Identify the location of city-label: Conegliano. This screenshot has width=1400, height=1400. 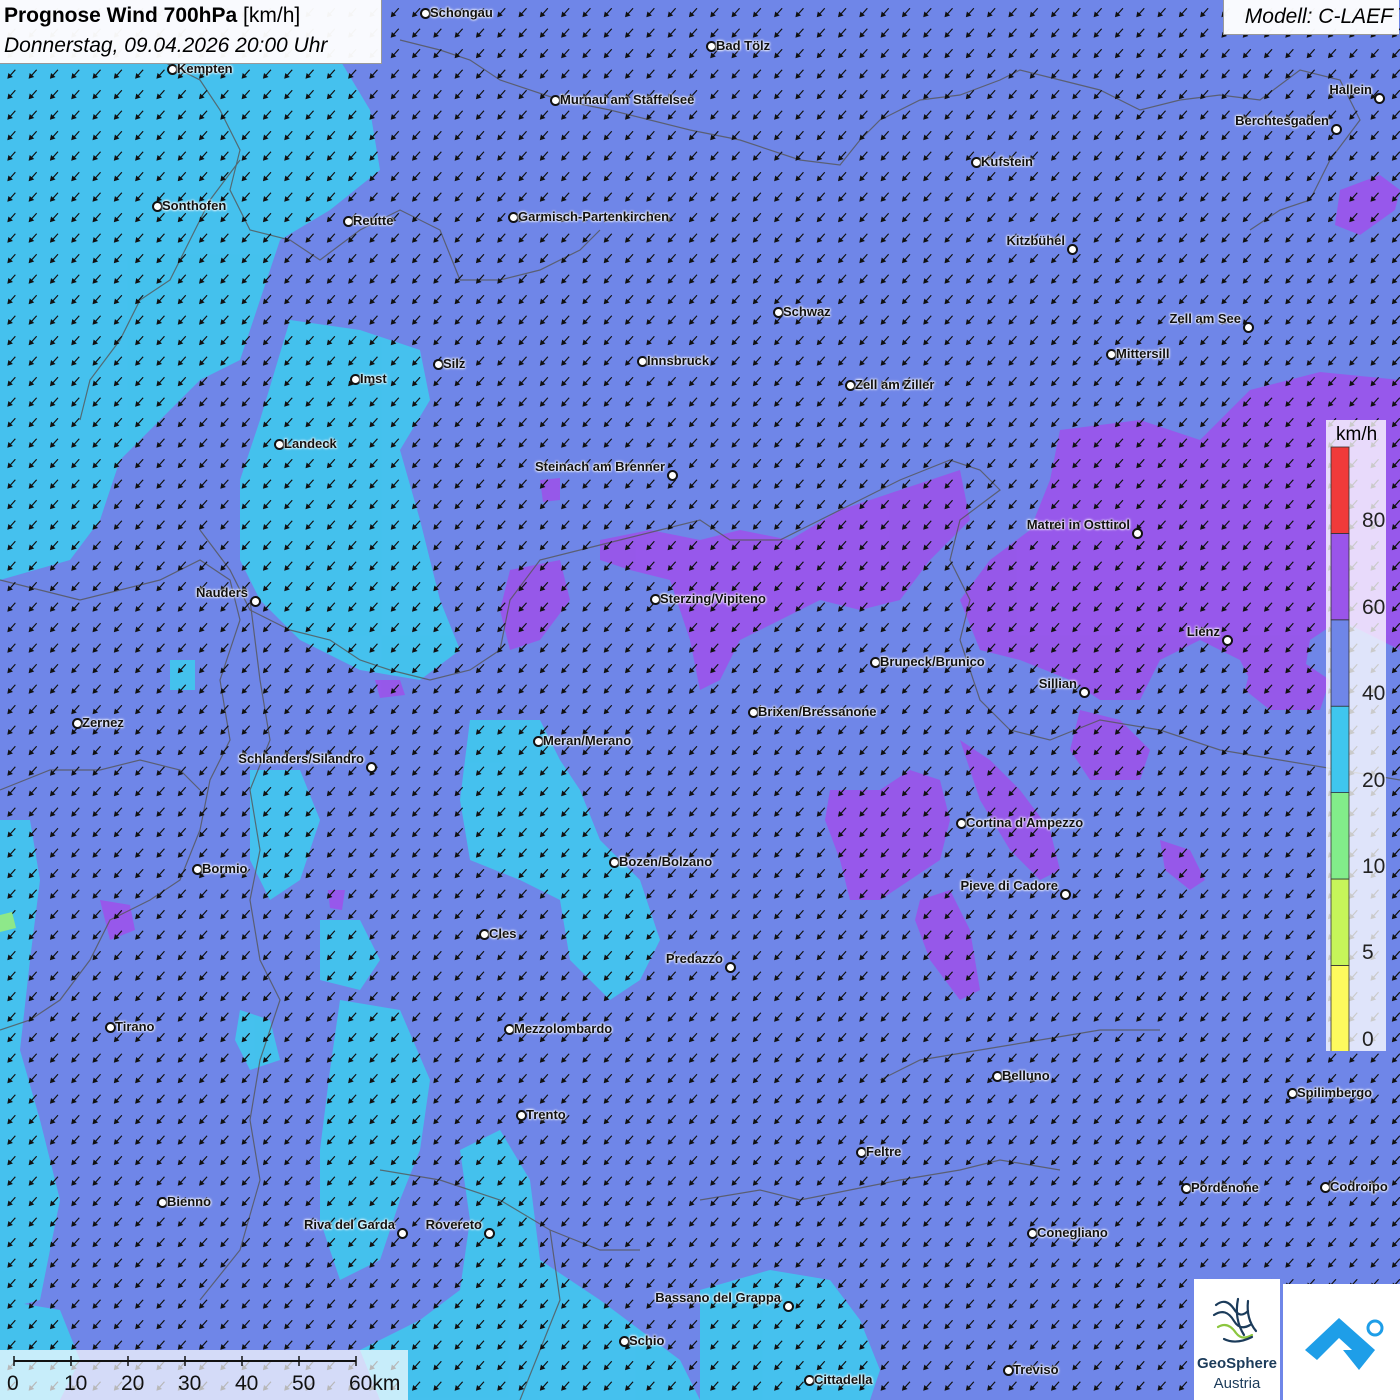
(1072, 1232).